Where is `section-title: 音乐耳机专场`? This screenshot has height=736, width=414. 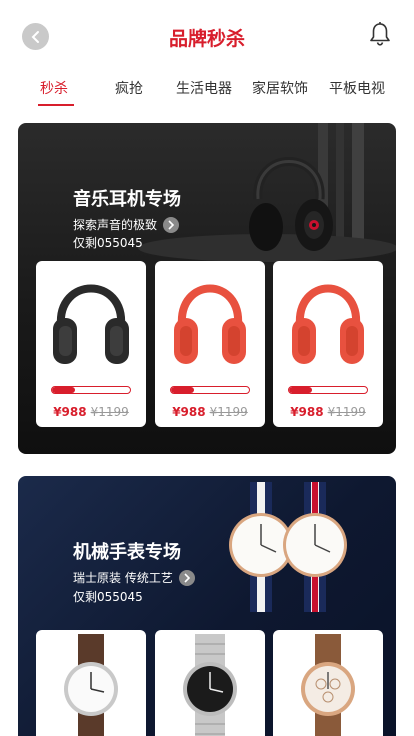
section-title: 音乐耳机专场 is located at coordinates (127, 199).